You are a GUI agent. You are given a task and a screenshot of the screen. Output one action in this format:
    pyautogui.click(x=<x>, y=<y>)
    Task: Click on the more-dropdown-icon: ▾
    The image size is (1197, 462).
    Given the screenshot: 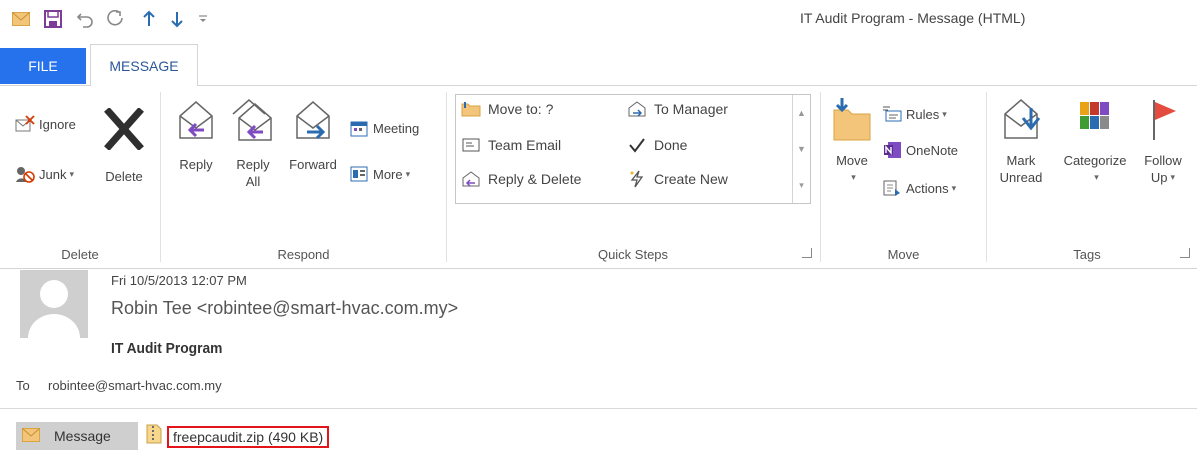 What is the action you would take?
    pyautogui.click(x=408, y=174)
    